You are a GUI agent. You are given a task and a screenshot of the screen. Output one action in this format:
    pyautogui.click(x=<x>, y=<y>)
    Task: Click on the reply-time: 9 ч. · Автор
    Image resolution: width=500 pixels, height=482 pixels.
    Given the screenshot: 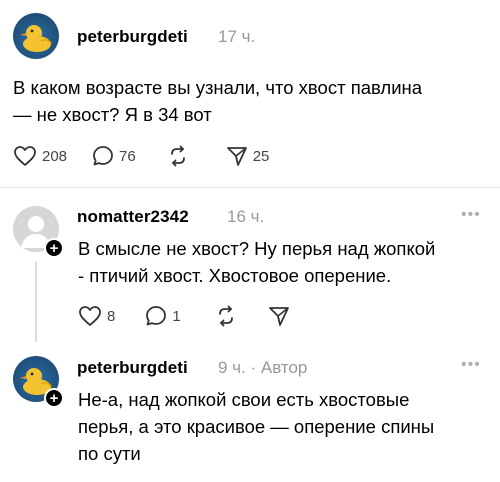 What is the action you would take?
    pyautogui.click(x=263, y=367)
    